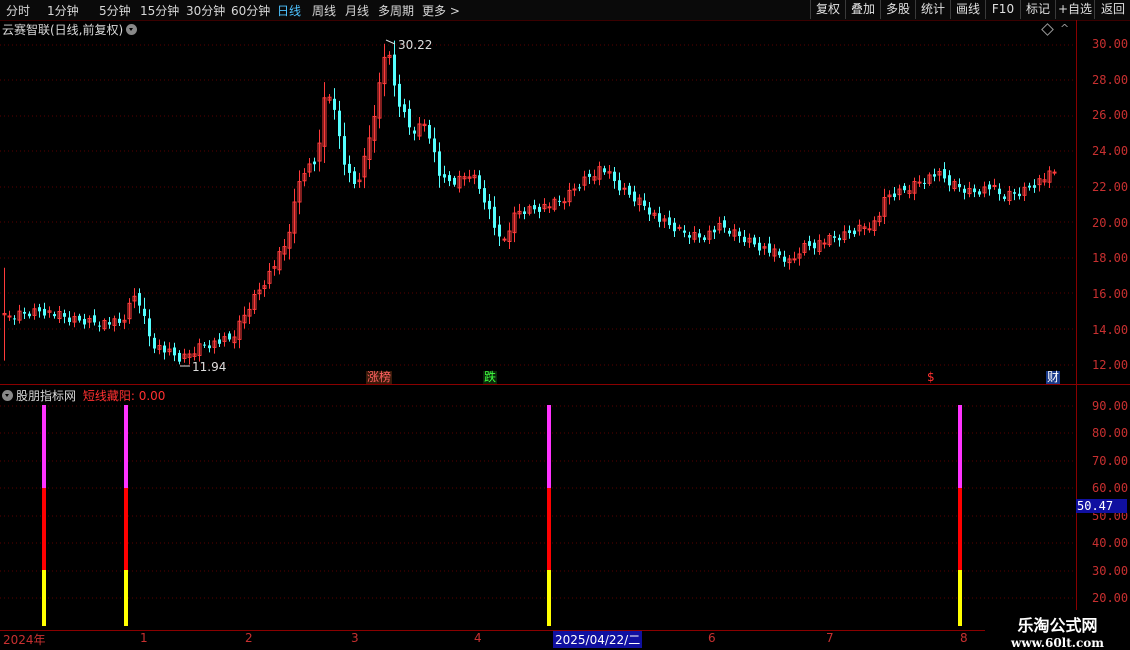  What do you see at coordinates (1057, 643) in the screenshot?
I see `watermark-url: www.60lt.com` at bounding box center [1057, 643].